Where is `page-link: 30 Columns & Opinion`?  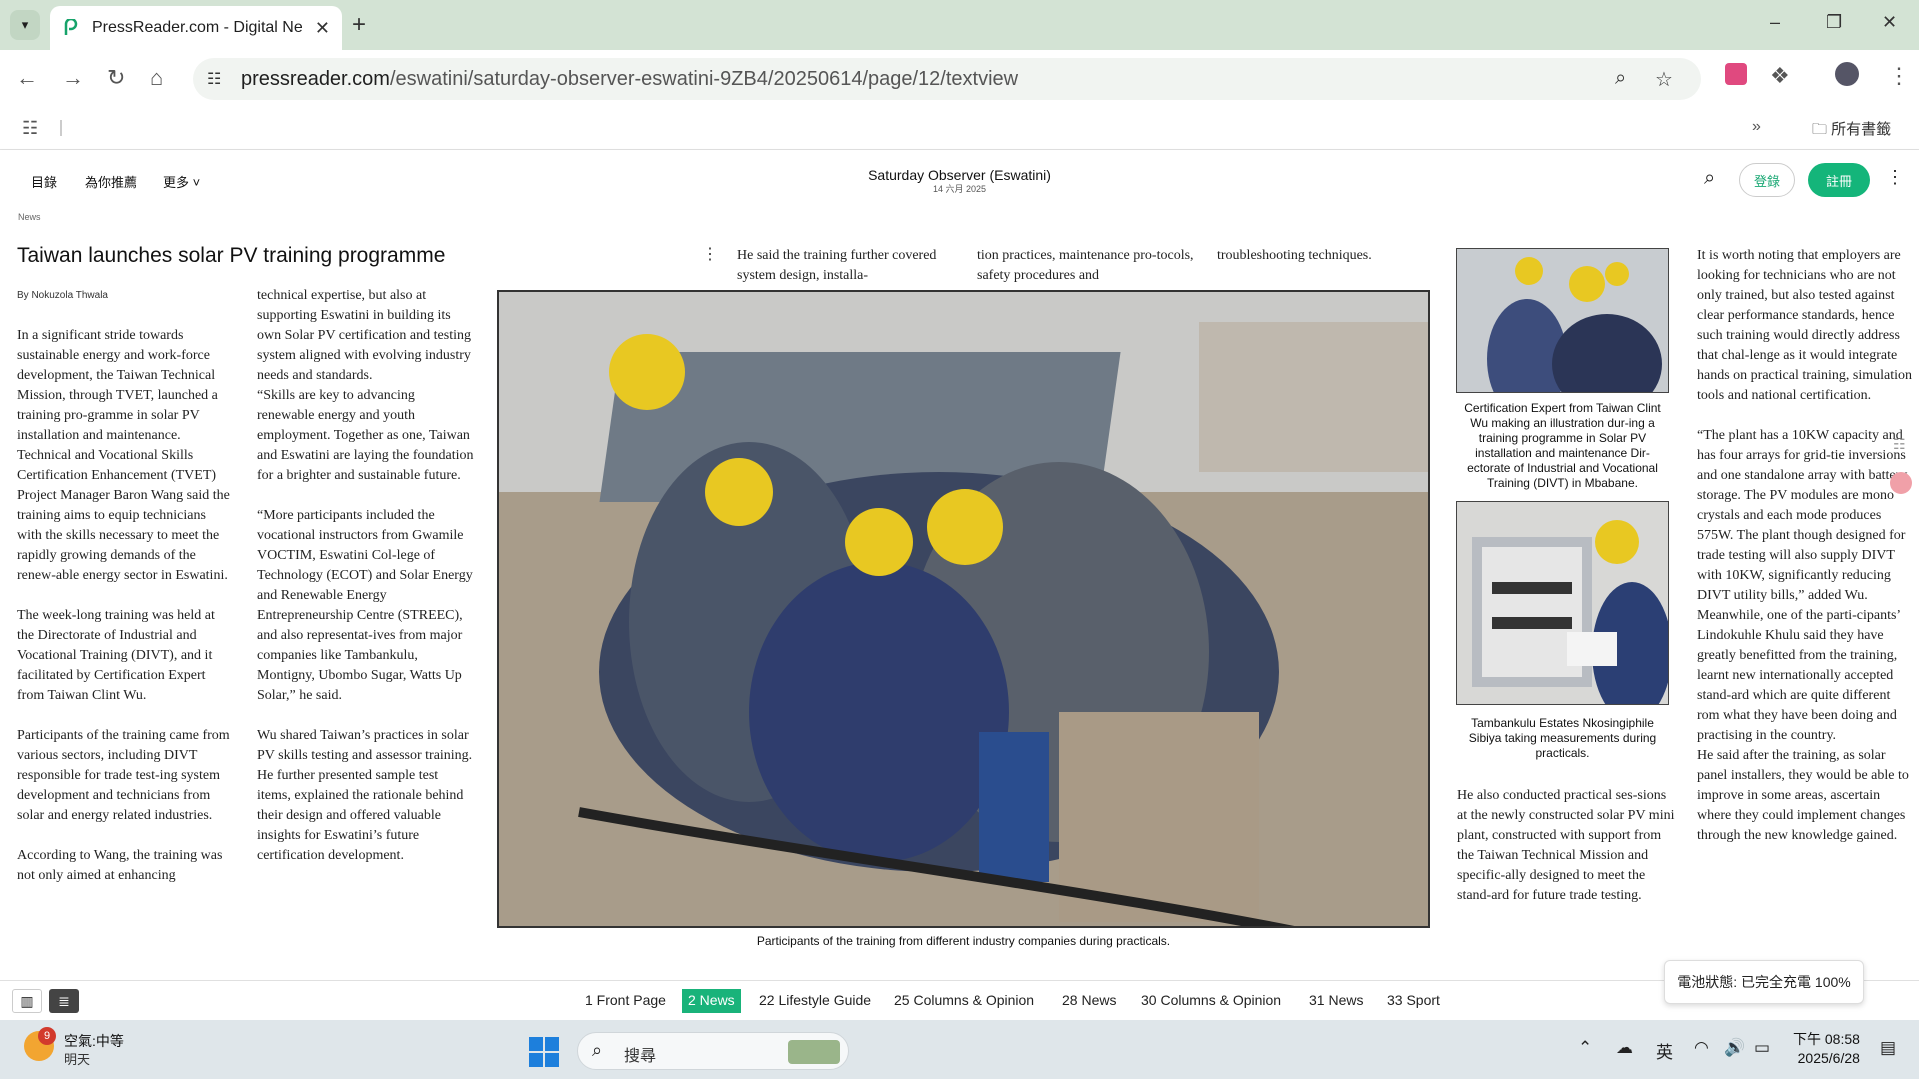
page-link: 30 Columns & Opinion is located at coordinates (1211, 1001).